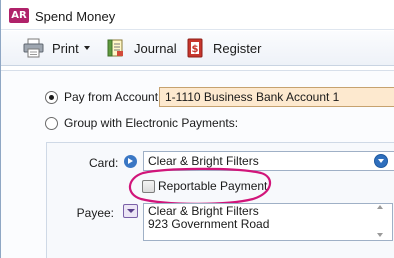 The width and height of the screenshot is (394, 258). Describe the element at coordinates (197, 15) in the screenshot. I see `title-bar: AR Spend Money` at that location.